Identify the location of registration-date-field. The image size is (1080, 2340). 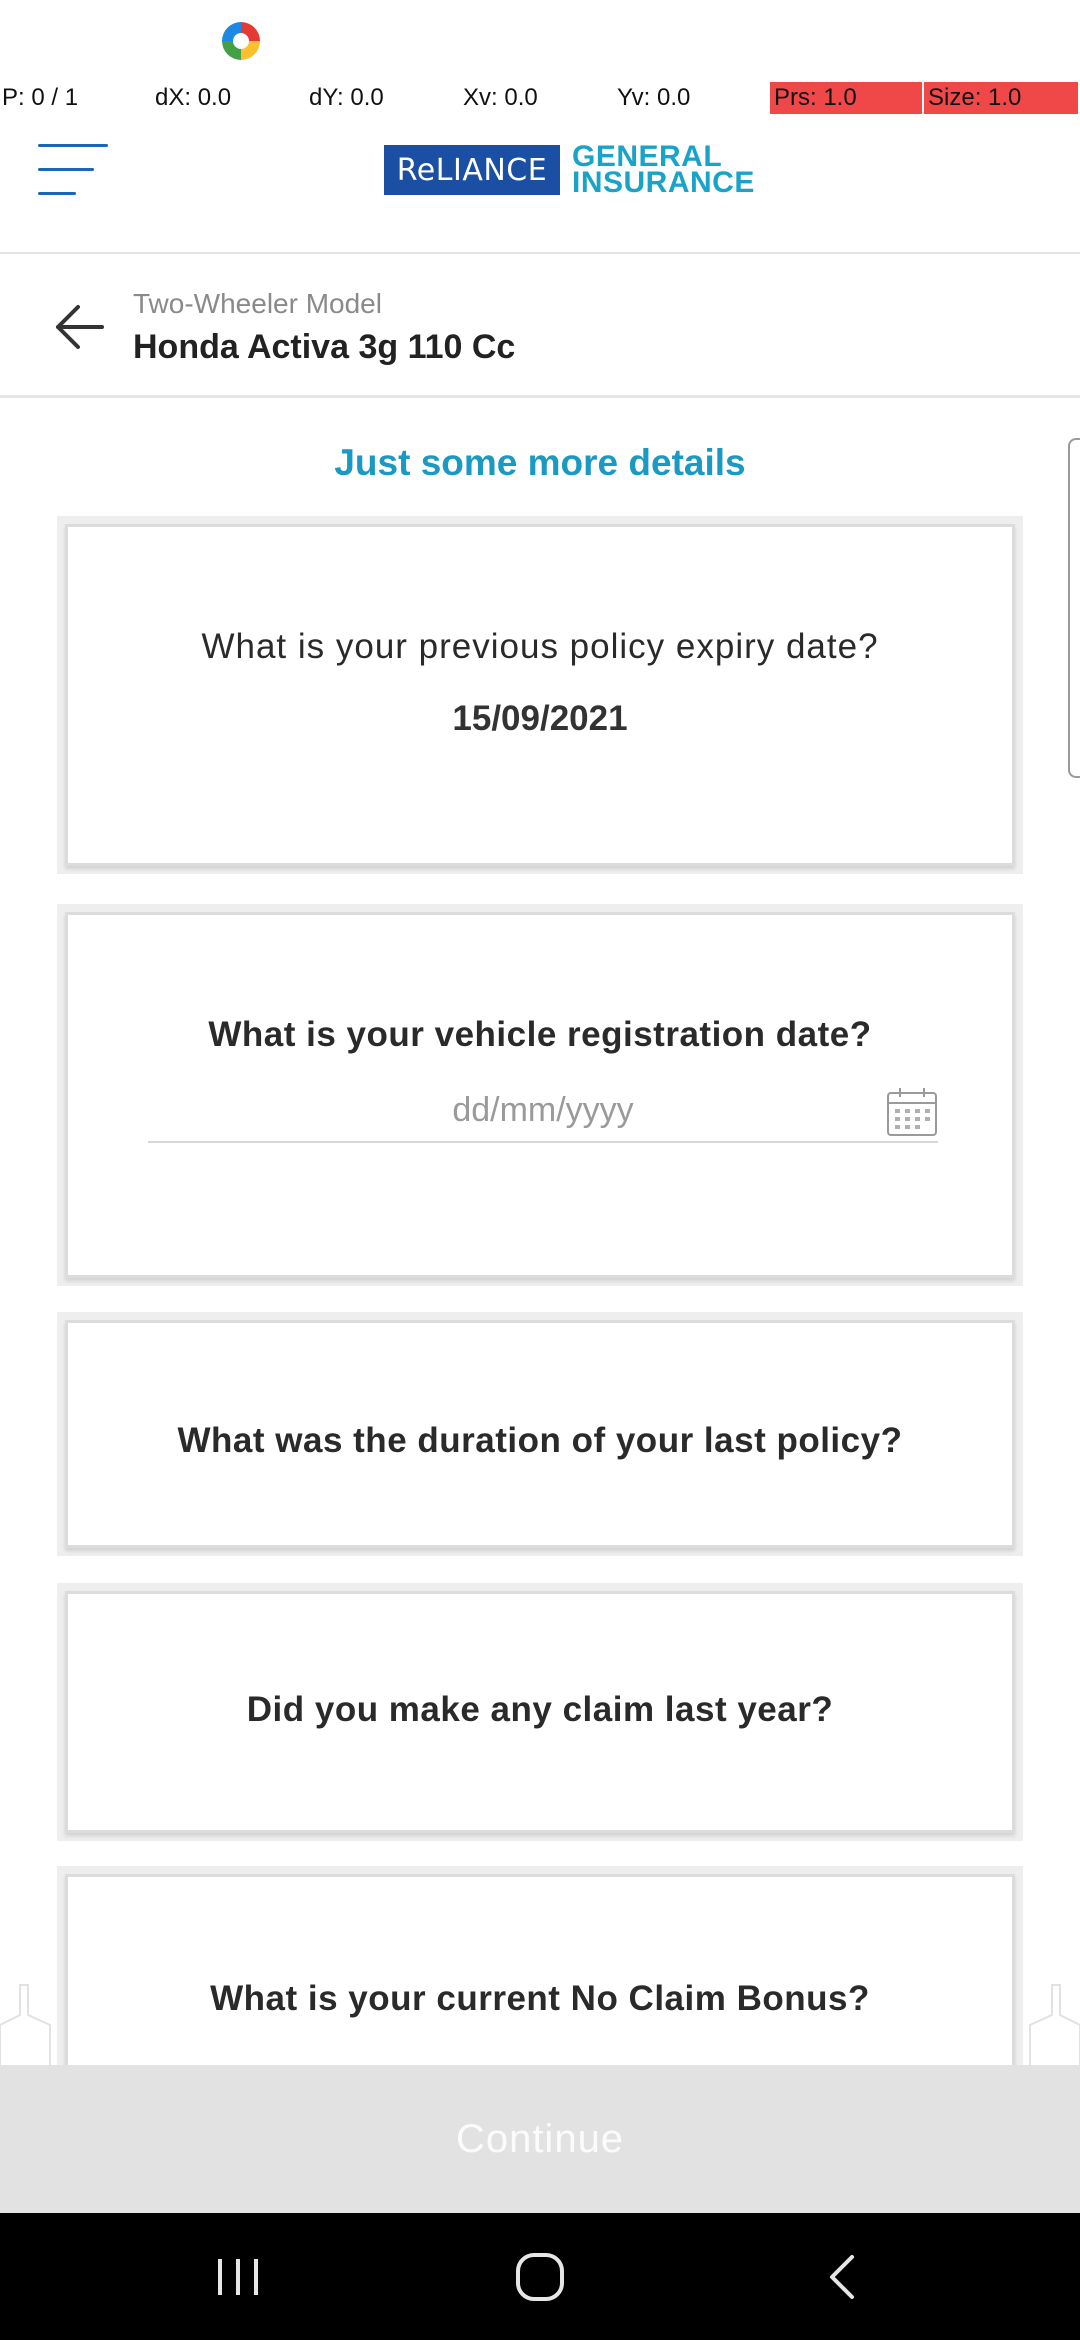
(543, 1112).